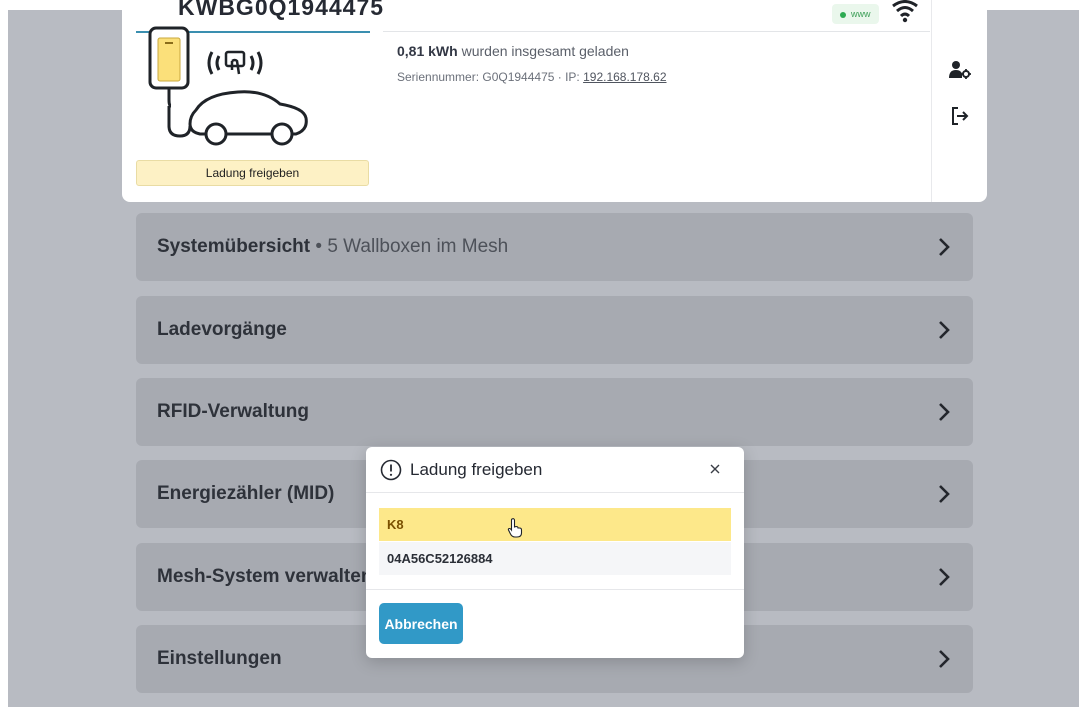  Describe the element at coordinates (656, 31) in the screenshot. I see `info-divider` at that location.